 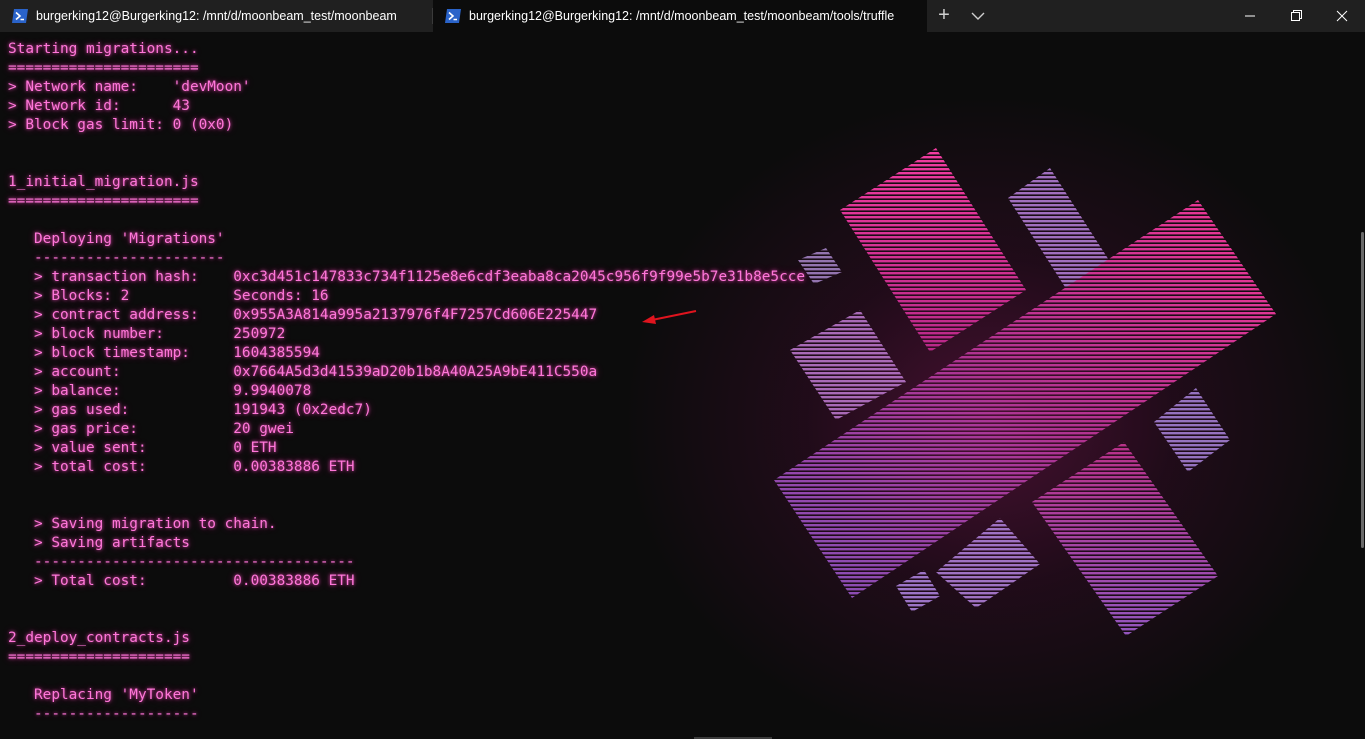 What do you see at coordinates (116, 239) in the screenshot?
I see `terminal-line: Deploying 'Migrations'` at bounding box center [116, 239].